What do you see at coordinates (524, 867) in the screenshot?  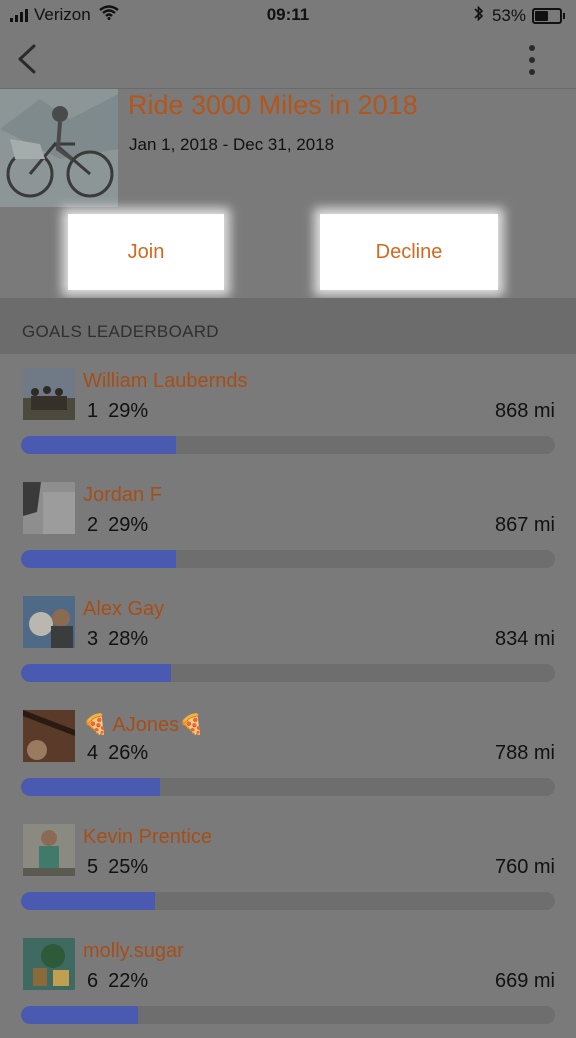 I see `distance: 760 mi` at bounding box center [524, 867].